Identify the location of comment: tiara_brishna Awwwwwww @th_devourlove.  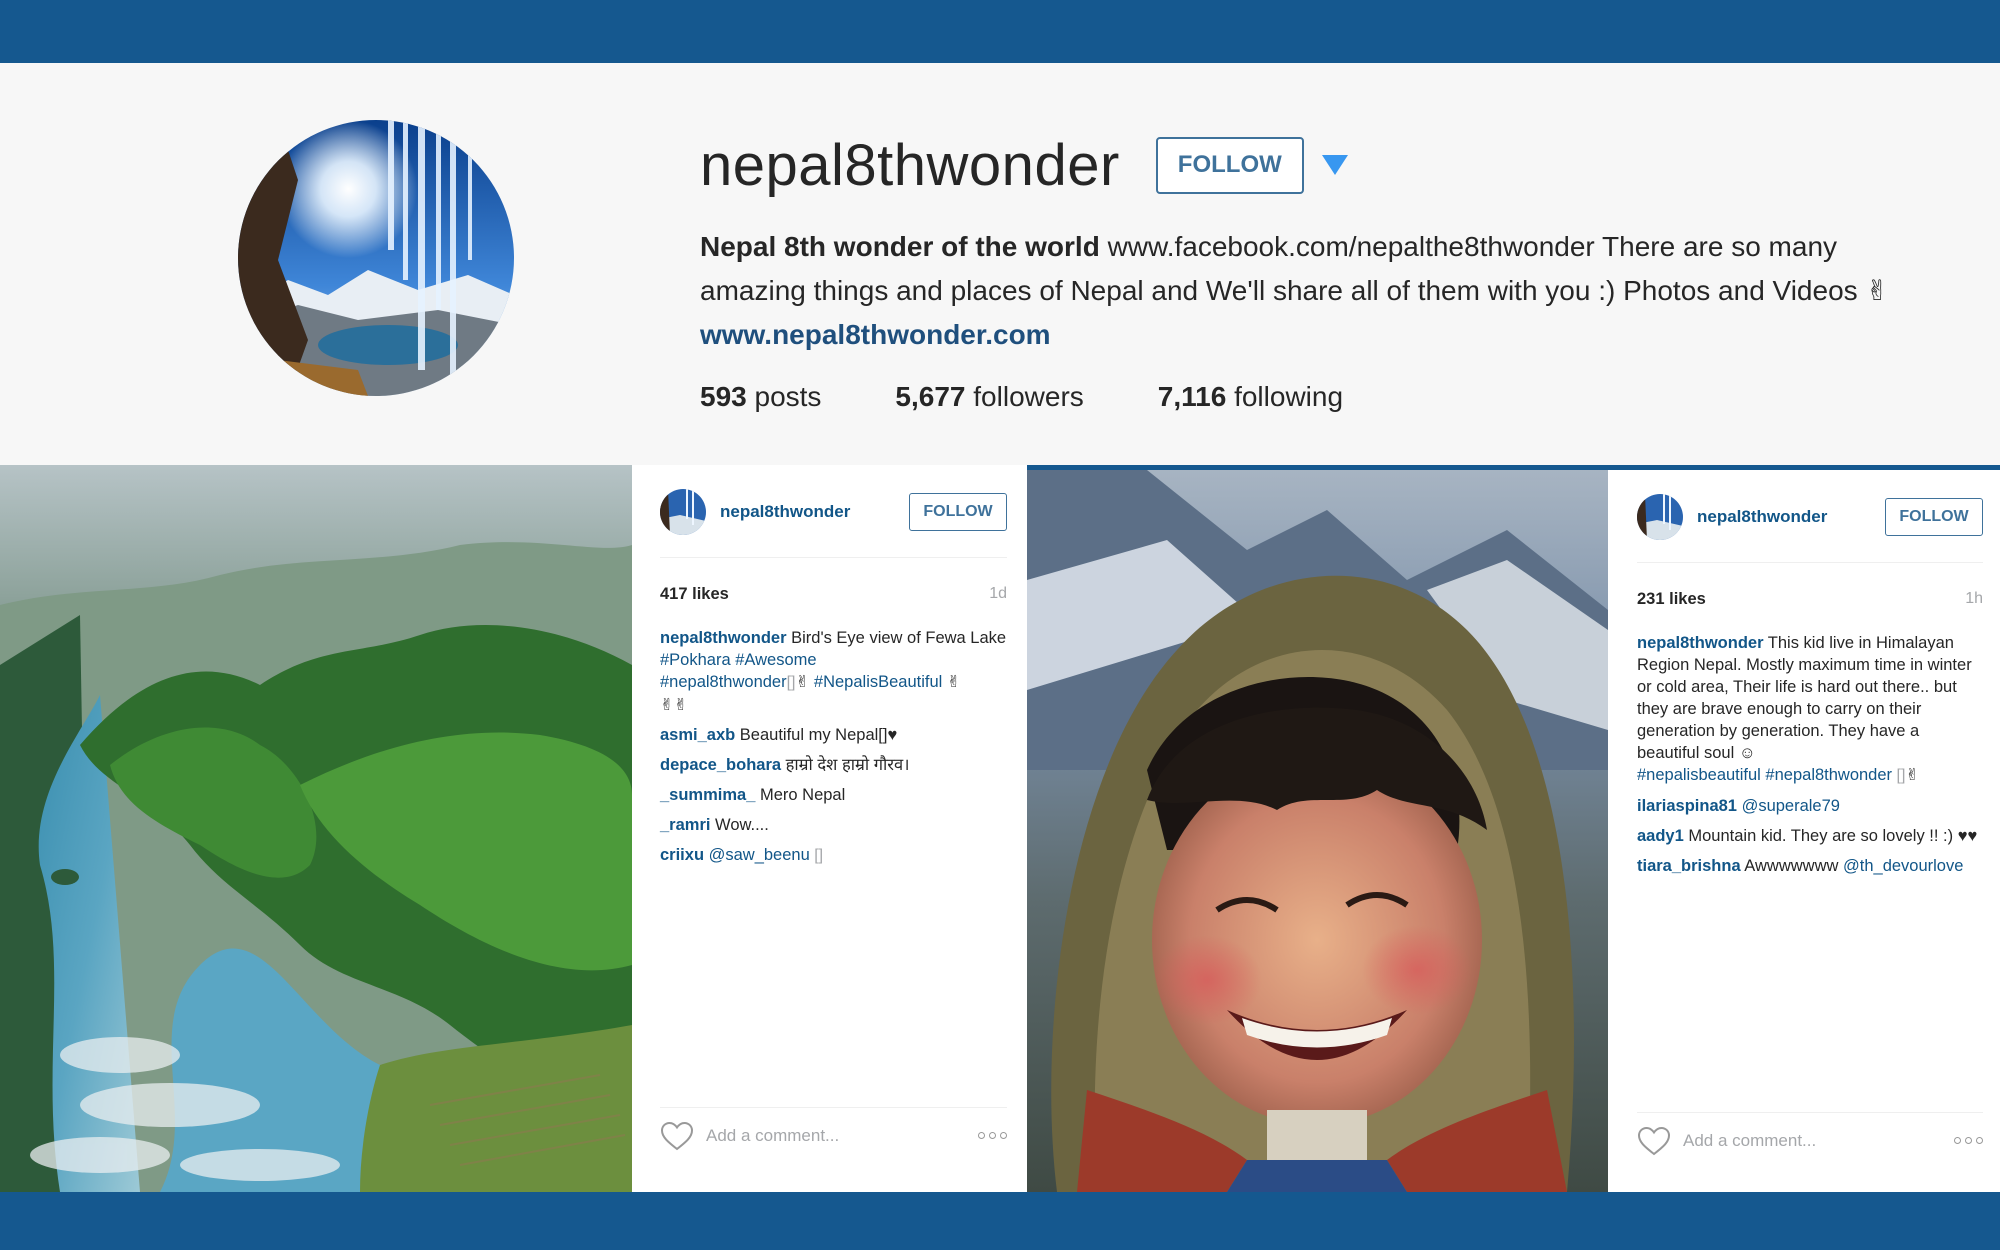
(1810, 866).